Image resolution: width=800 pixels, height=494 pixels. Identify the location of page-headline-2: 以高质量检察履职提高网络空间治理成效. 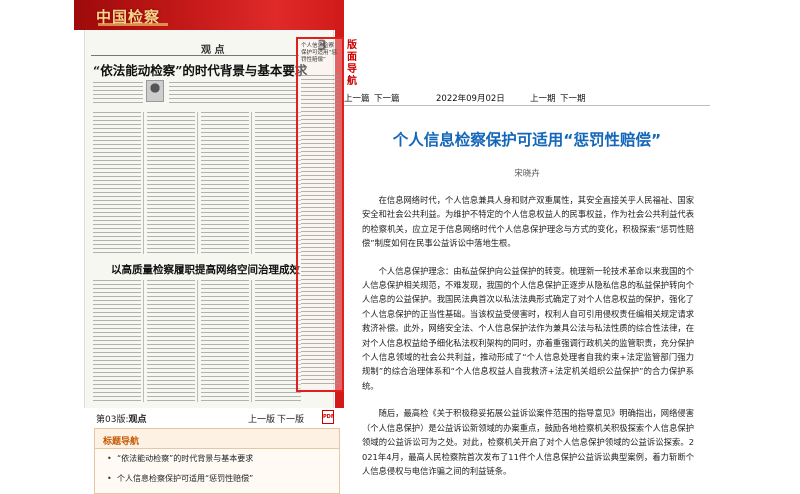
(205, 269).